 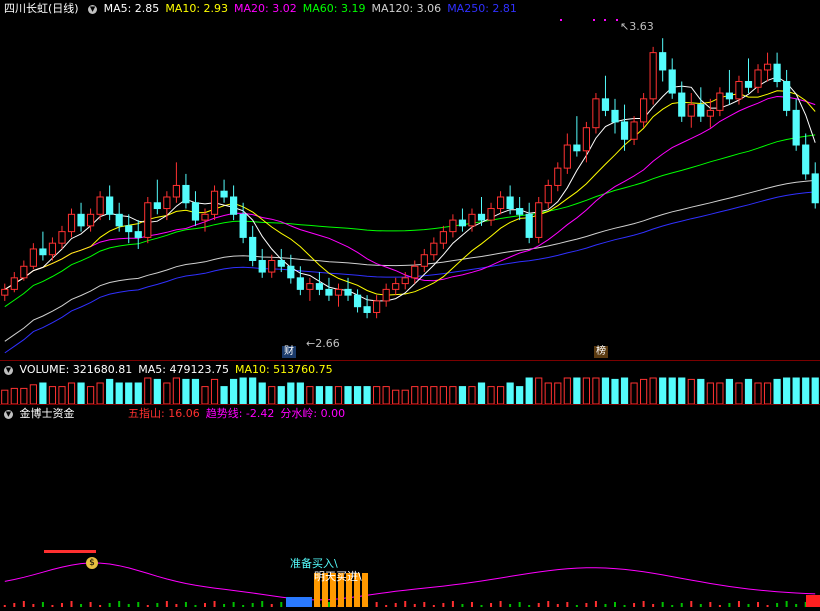 What do you see at coordinates (601, 352) in the screenshot?
I see `ranking-badge: 榜` at bounding box center [601, 352].